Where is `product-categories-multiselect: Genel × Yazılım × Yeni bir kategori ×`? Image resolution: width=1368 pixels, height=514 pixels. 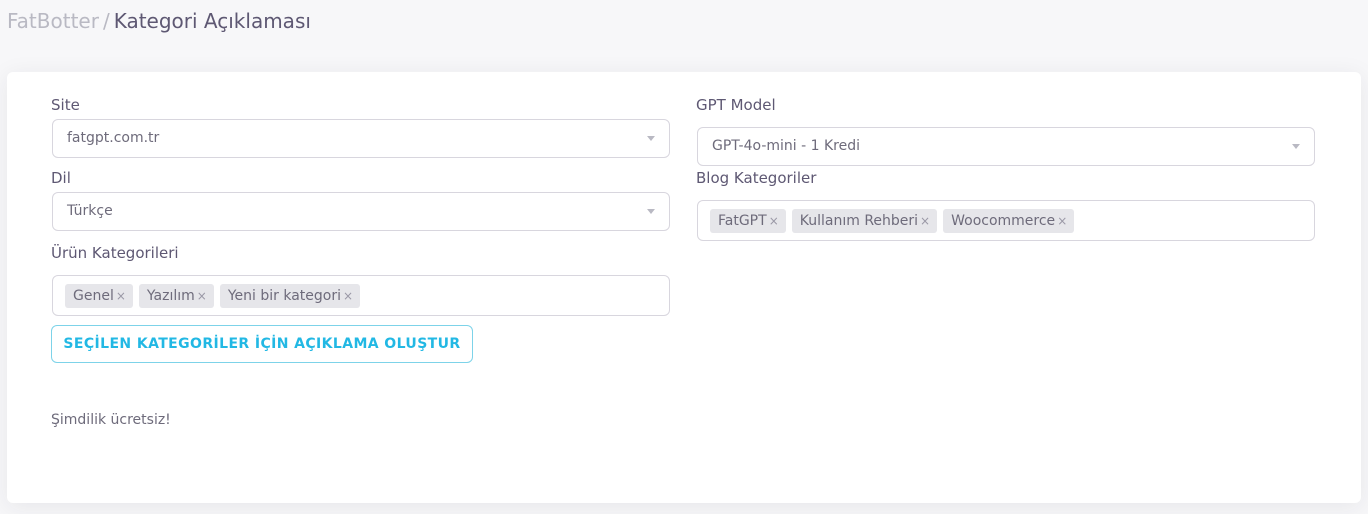
product-categories-multiselect: Genel × Yazılım × Yeni bir kategori × is located at coordinates (361, 295).